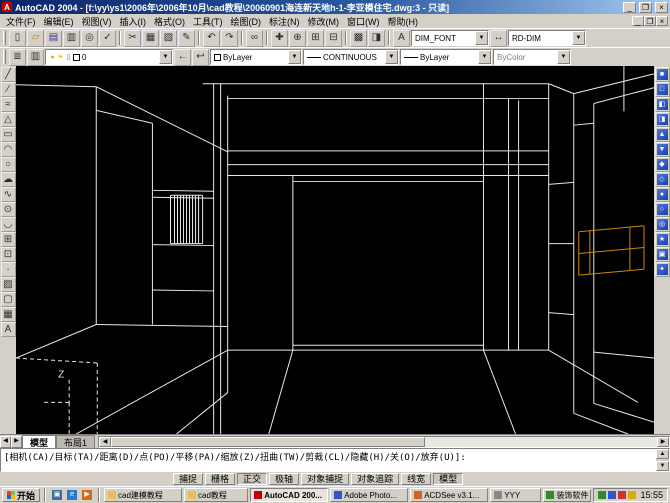 The height and width of the screenshot is (503, 670). What do you see at coordinates (8, 299) in the screenshot?
I see `region-button: ▢` at bounding box center [8, 299].